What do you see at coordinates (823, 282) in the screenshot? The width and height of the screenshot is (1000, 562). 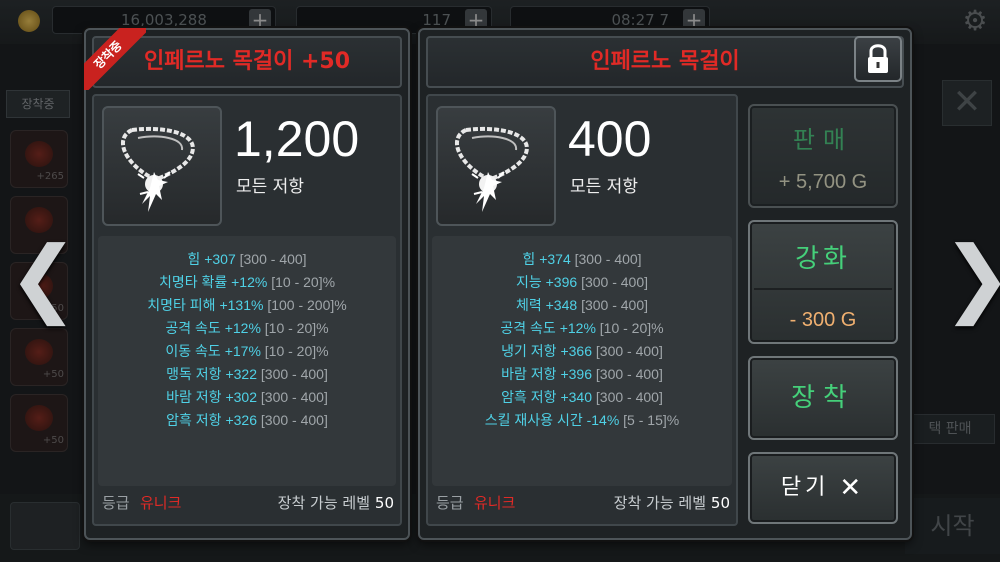 I see `enhance-button: 강화 - 300 G` at bounding box center [823, 282].